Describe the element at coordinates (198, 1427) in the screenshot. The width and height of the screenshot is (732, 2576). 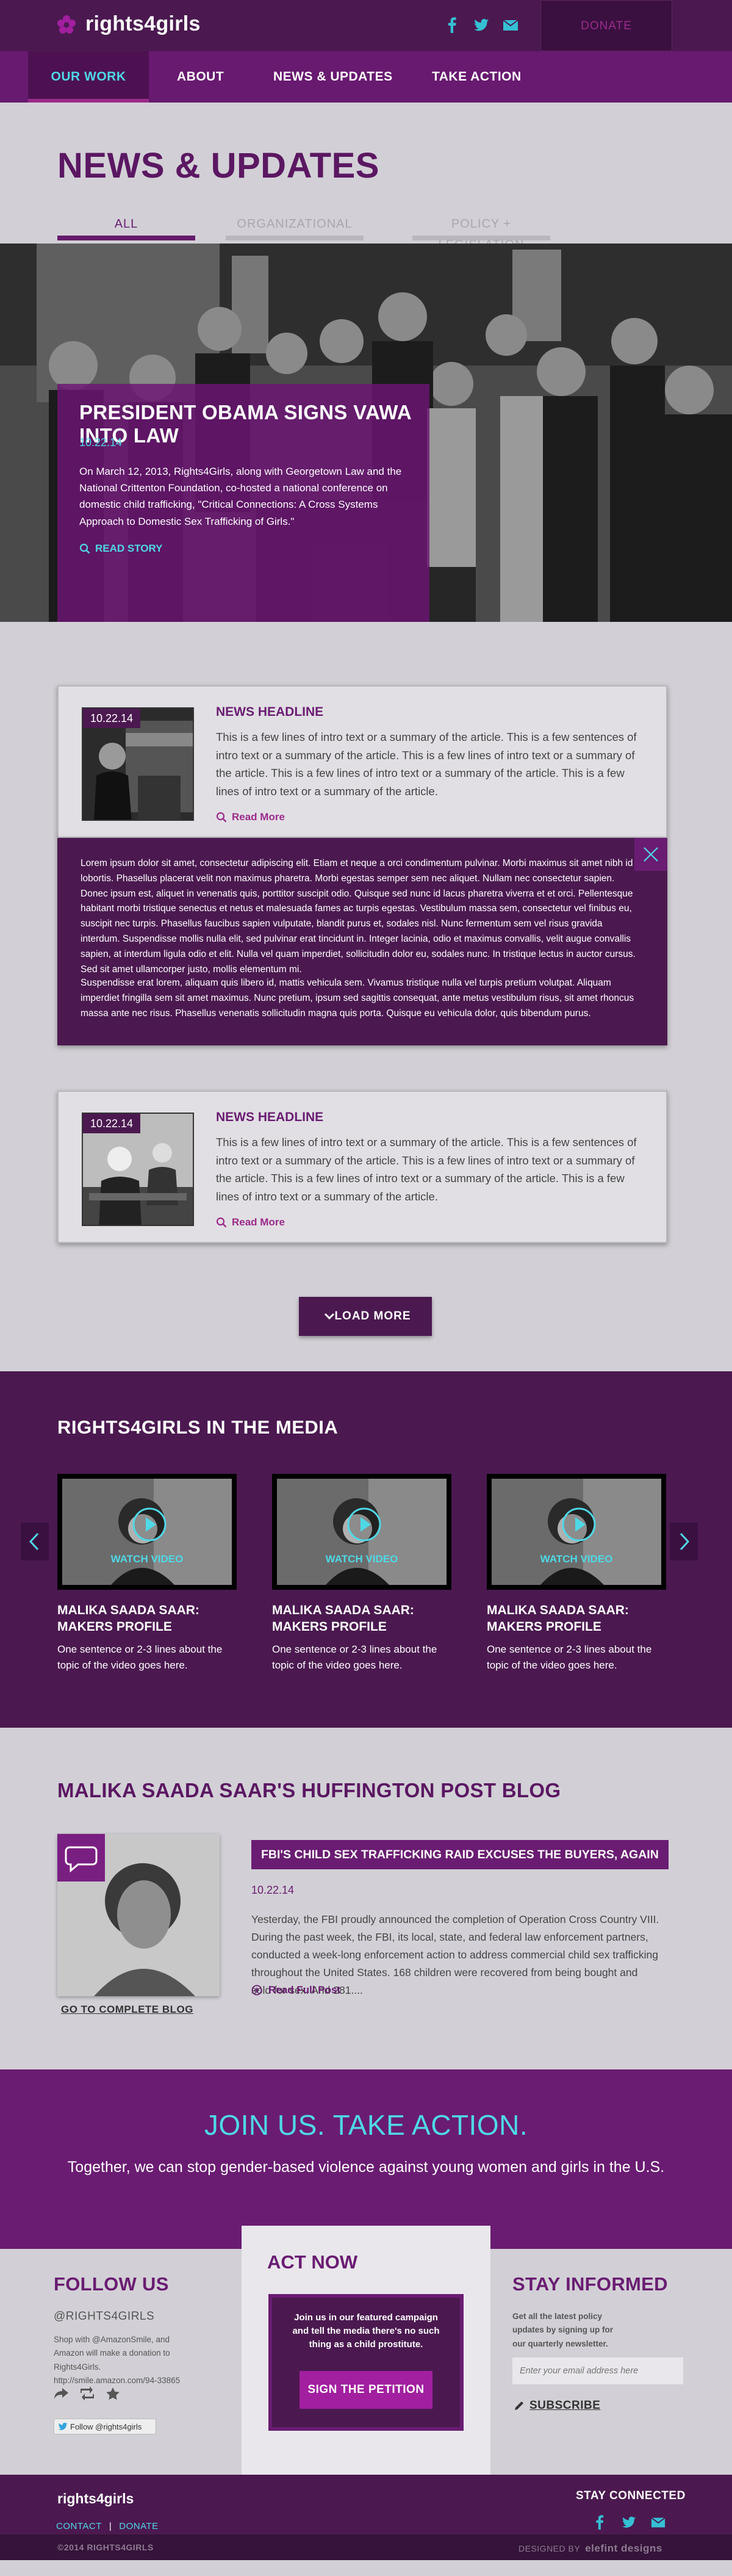
I see `media-title: RIGHTS4GIRLS IN THE MEDIA` at that location.